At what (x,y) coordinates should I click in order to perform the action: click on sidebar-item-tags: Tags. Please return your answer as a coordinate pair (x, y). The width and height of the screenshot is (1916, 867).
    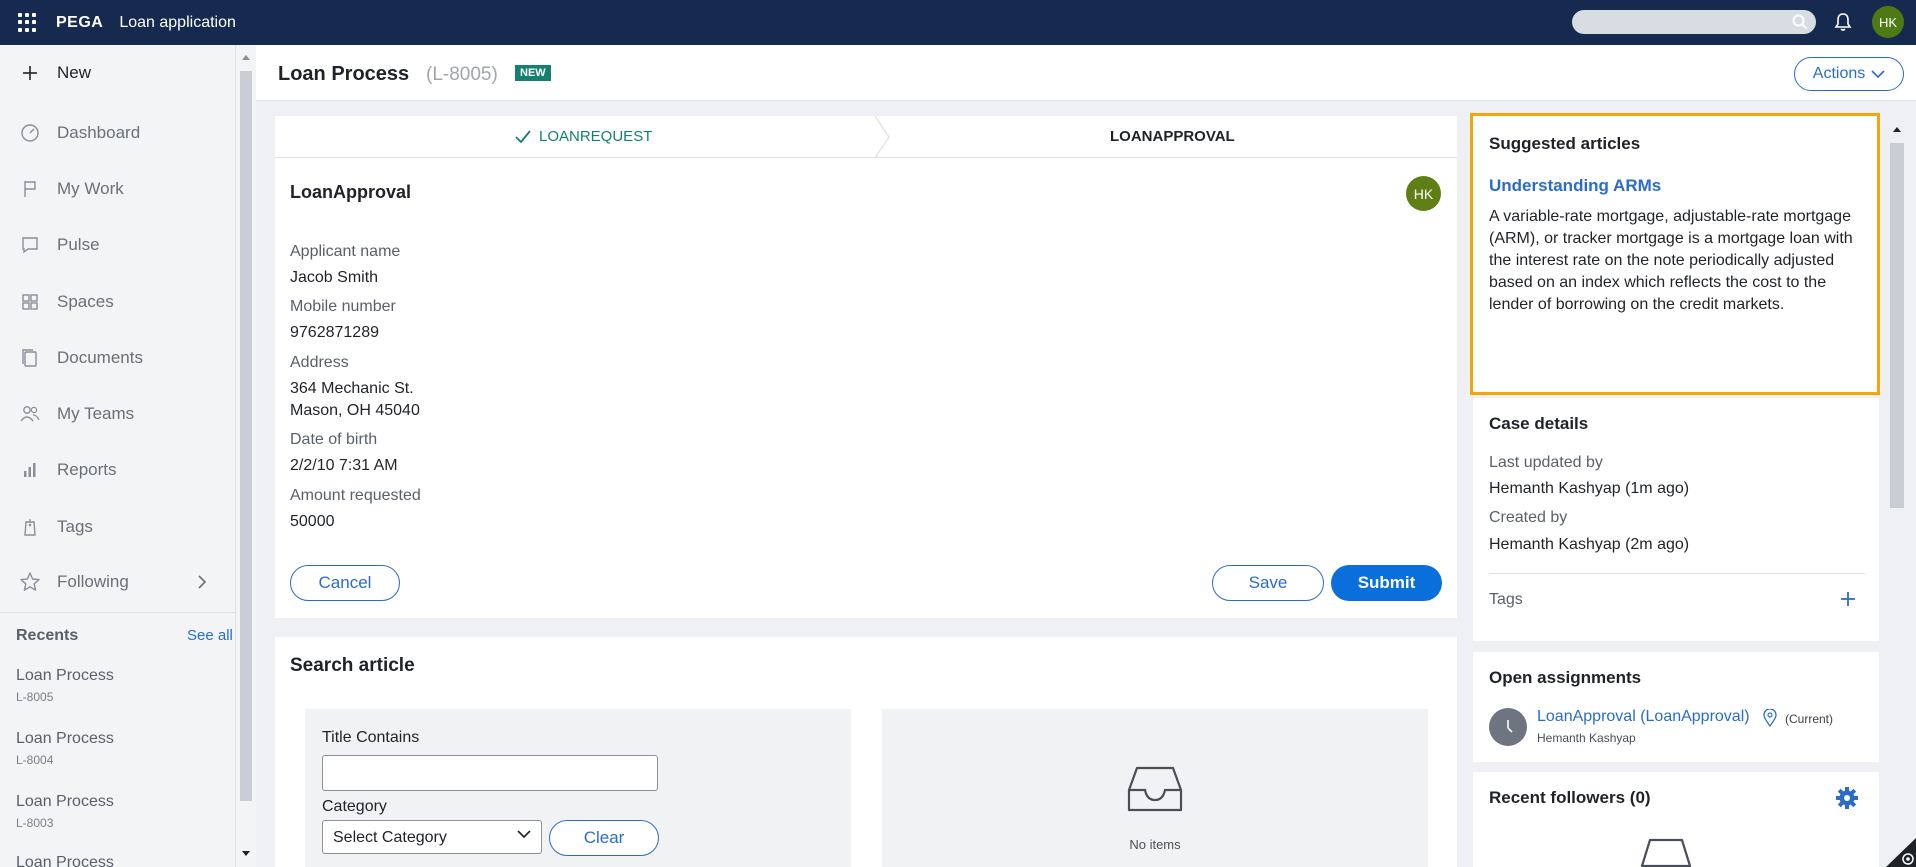
    Looking at the image, I should click on (118, 527).